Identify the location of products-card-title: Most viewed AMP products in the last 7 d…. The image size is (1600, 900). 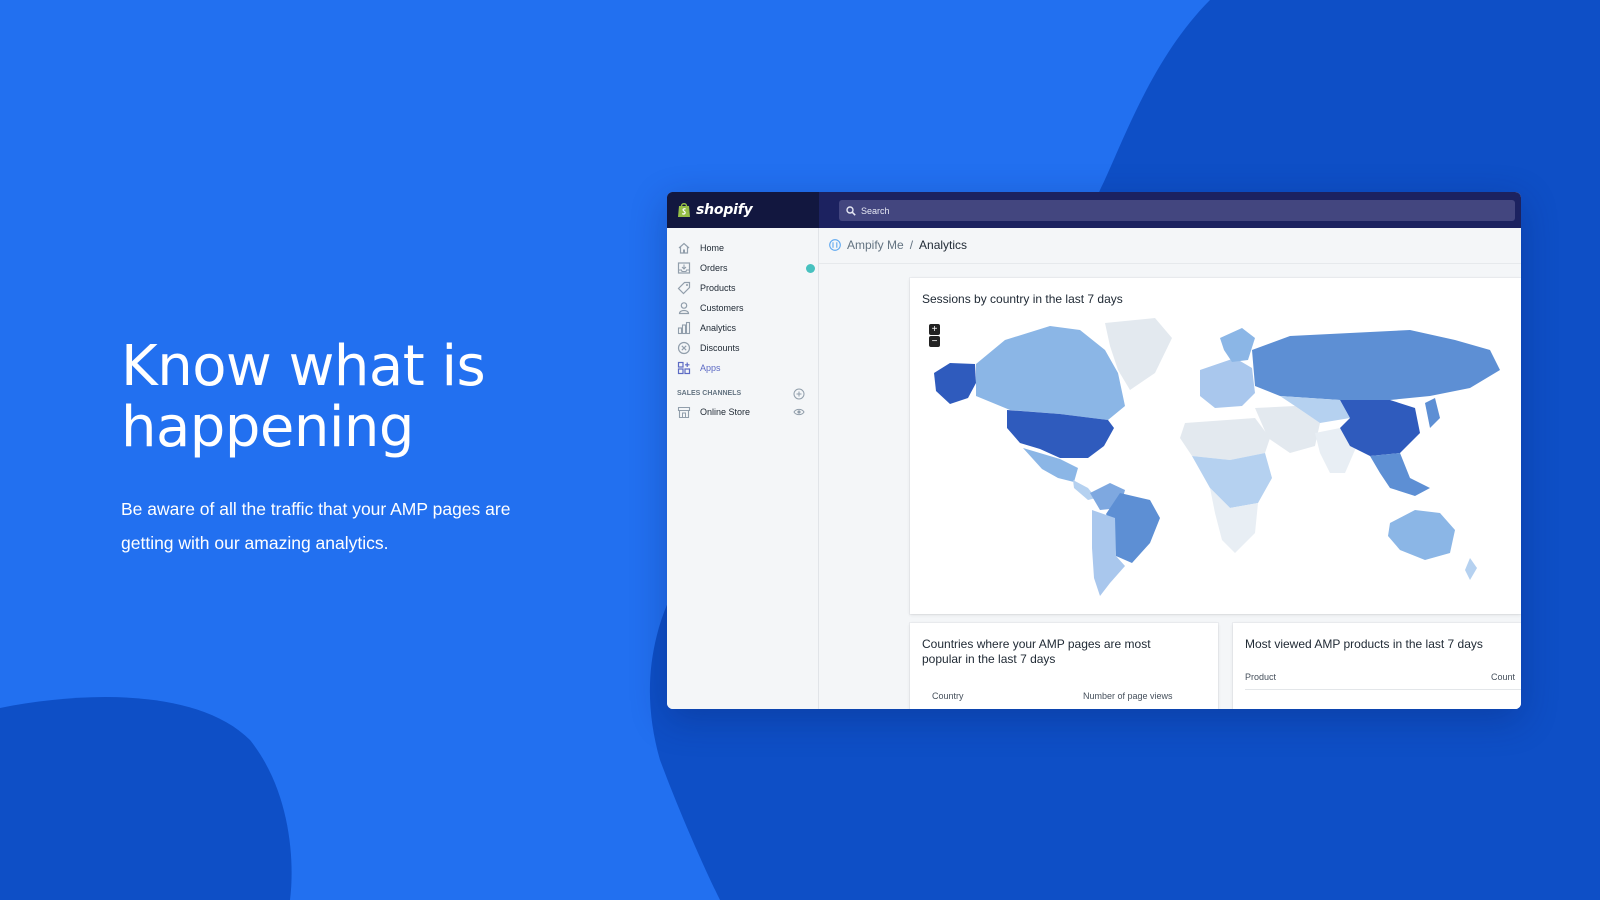
(1364, 644).